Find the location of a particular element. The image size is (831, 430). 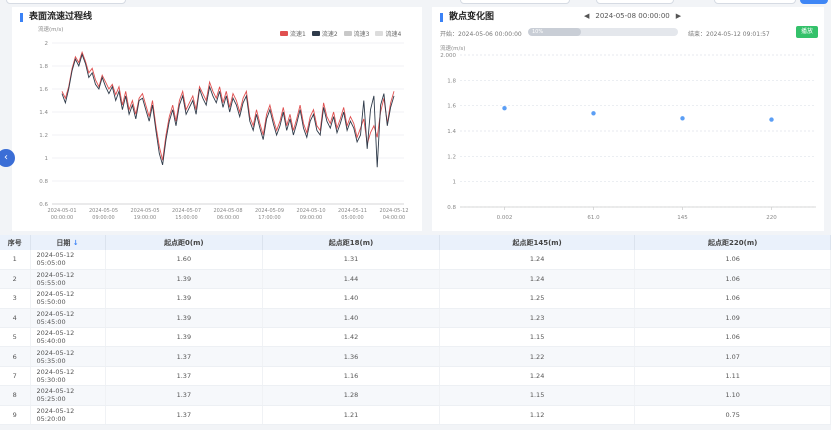

x-tick-time: 05:00:00 is located at coordinates (352, 218).